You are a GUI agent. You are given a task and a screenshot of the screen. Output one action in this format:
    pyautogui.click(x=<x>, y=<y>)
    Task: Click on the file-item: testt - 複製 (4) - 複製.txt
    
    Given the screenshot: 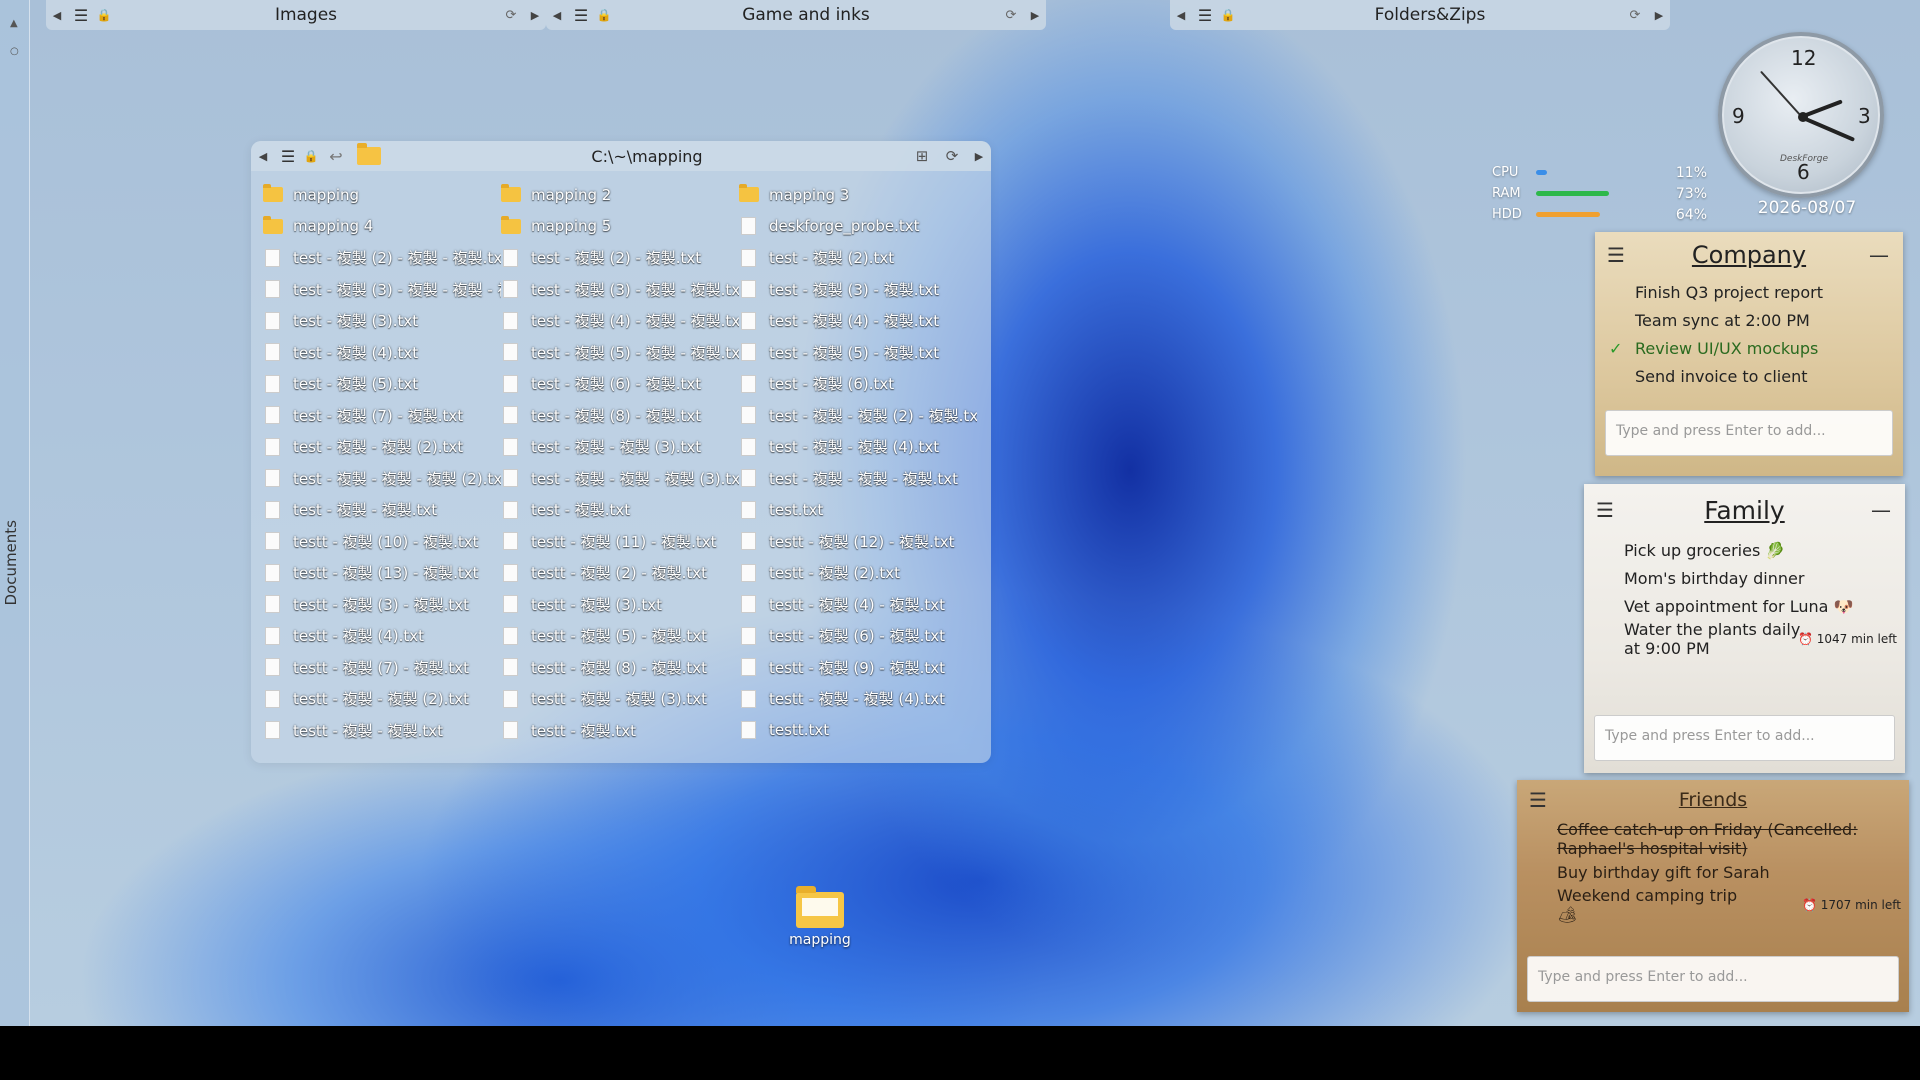 What is the action you would take?
    pyautogui.click(x=858, y=605)
    